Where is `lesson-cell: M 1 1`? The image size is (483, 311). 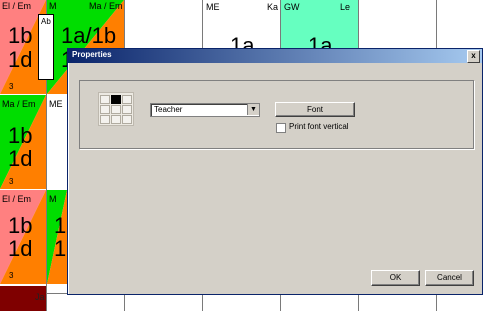
lesson-cell: M 1 1 is located at coordinates (57, 237).